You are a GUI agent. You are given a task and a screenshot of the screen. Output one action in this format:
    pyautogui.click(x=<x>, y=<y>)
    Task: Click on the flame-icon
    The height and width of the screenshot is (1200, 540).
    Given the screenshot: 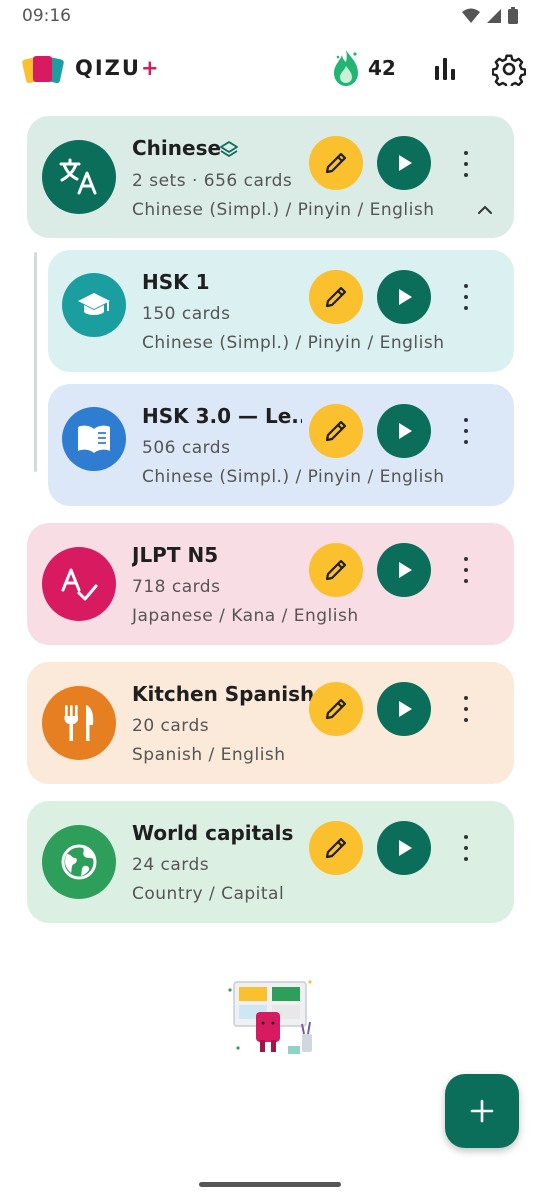 What is the action you would take?
    pyautogui.click(x=346, y=68)
    